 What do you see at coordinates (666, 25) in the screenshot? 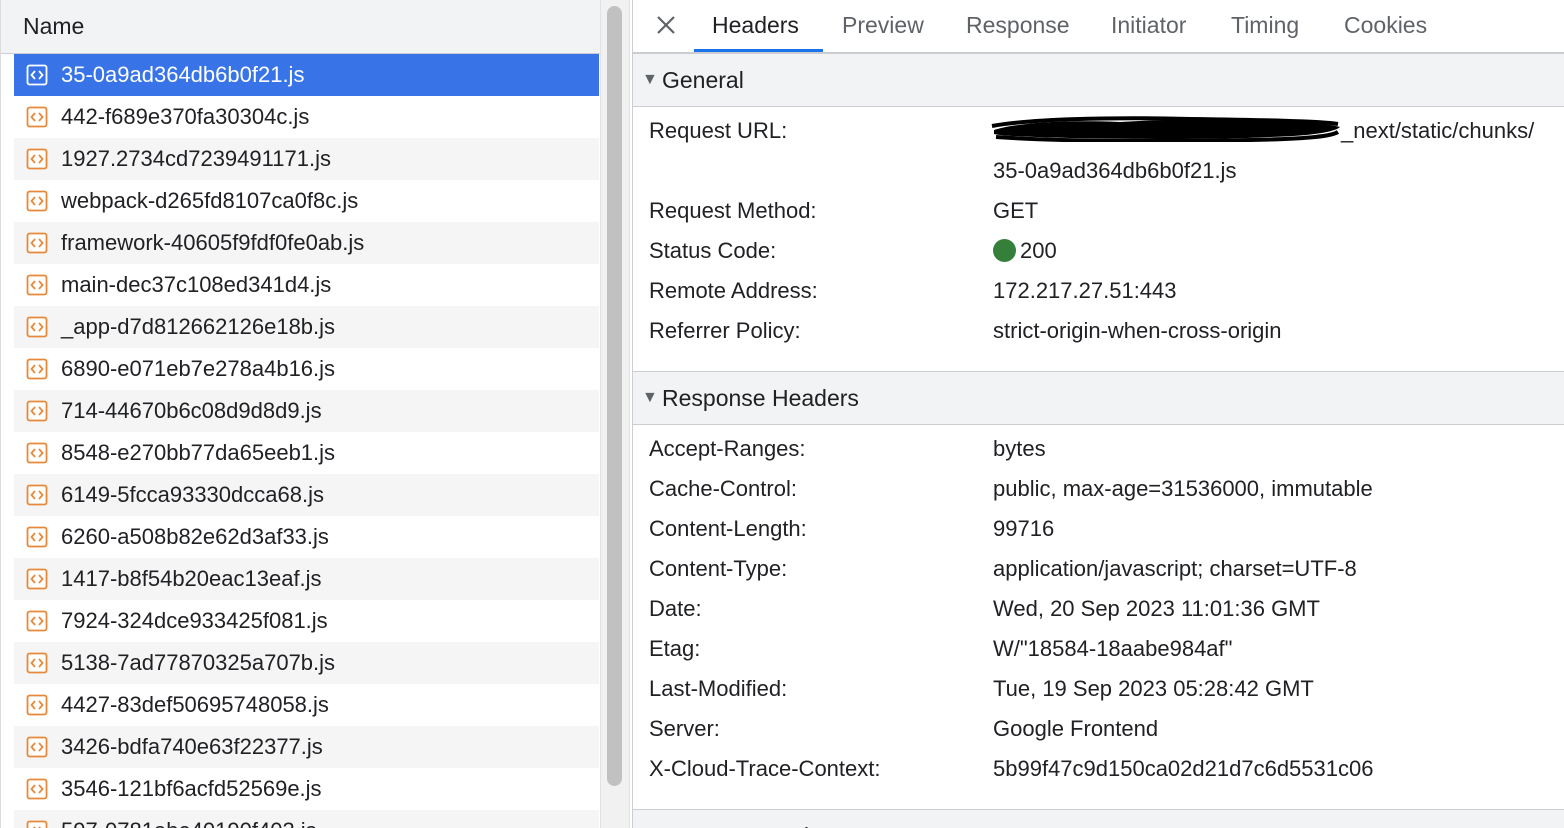
I see `close-icon` at bounding box center [666, 25].